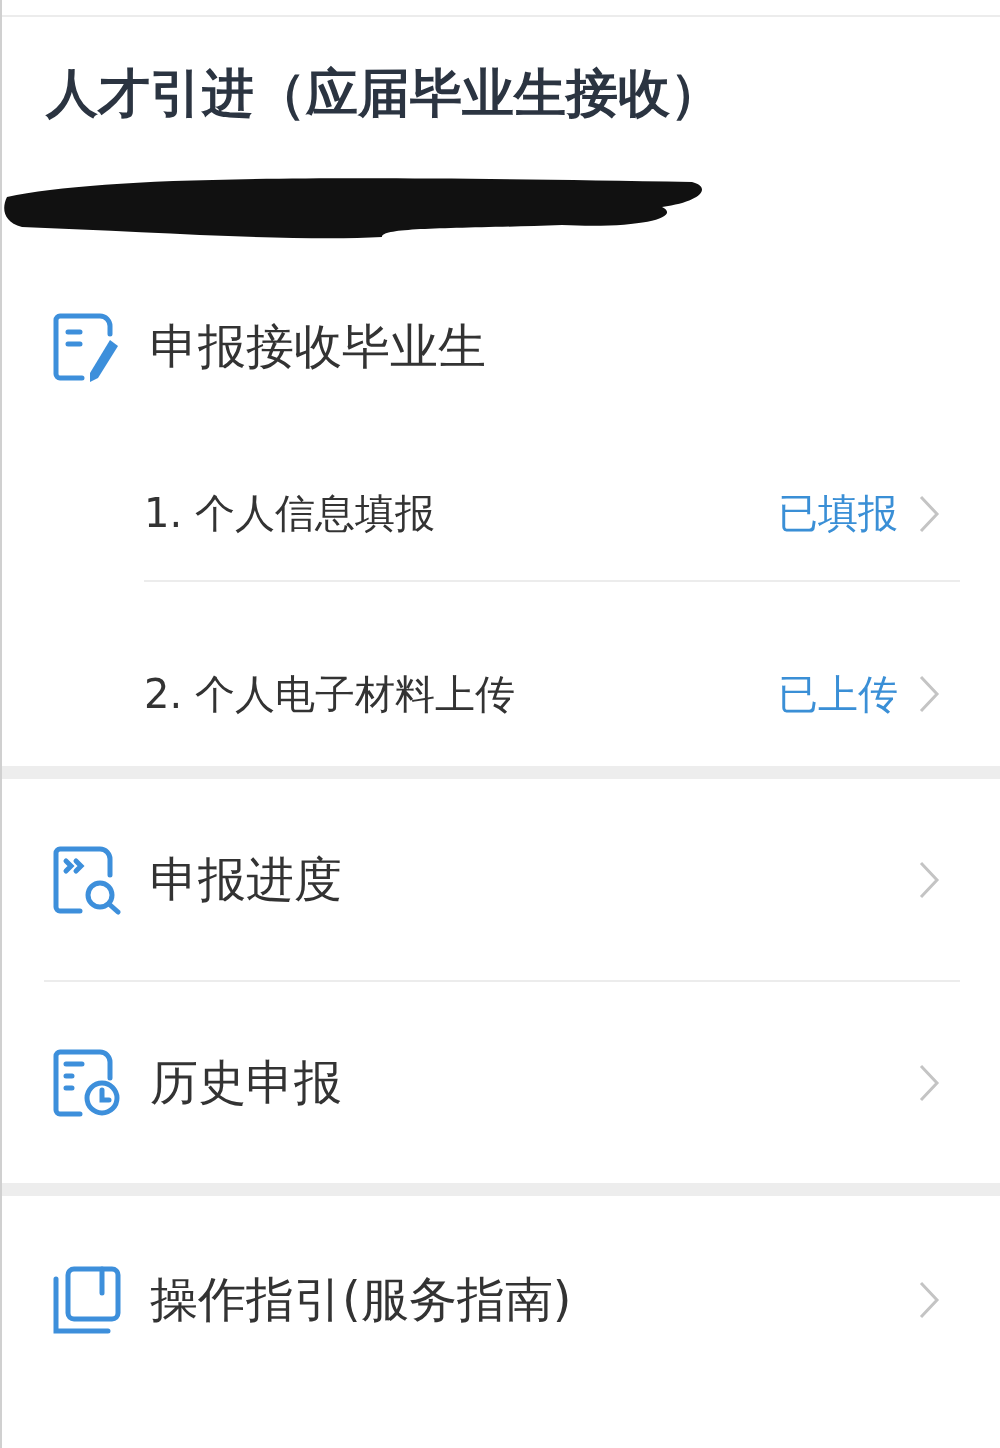  I want to click on menu-row: 操作指引(服务指南), so click(501, 1300).